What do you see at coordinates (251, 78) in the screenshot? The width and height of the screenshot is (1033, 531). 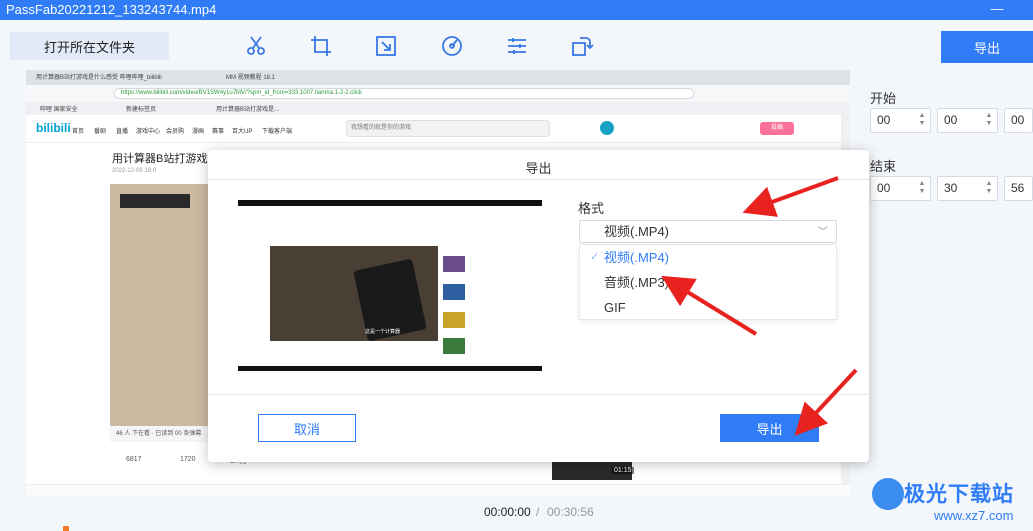 I see `browser-tab: MM 视频教程 18.1` at bounding box center [251, 78].